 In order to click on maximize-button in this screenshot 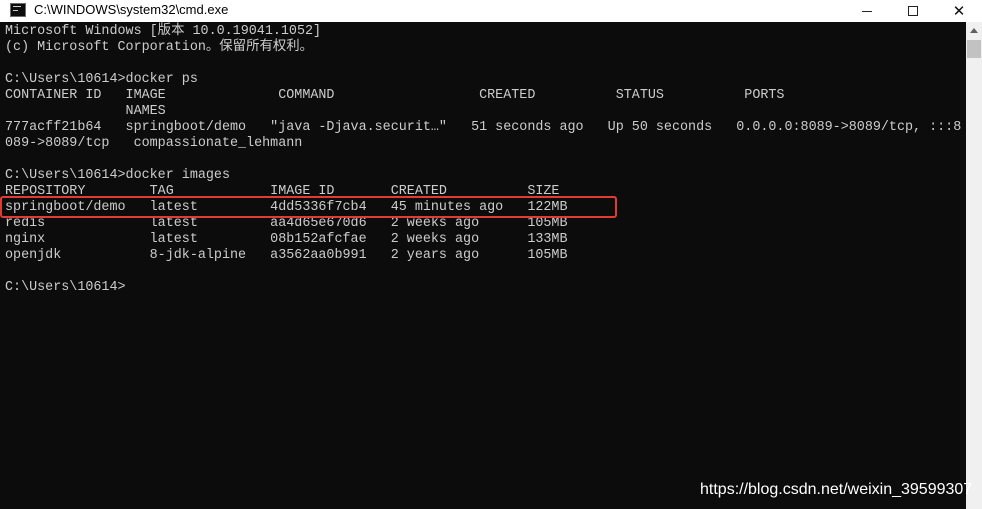, I will do `click(913, 11)`.